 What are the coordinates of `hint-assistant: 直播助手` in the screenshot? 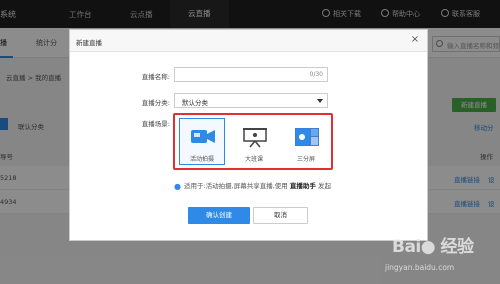 It's located at (302, 186).